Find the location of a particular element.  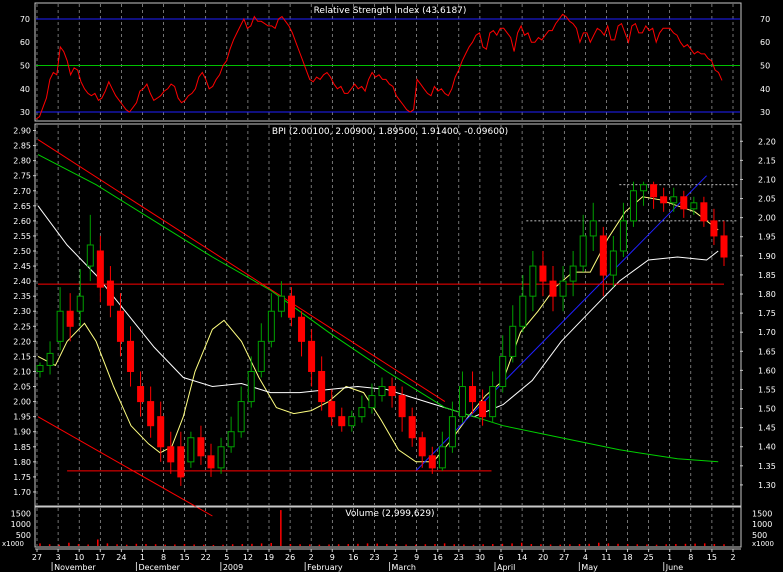

rsi-tick-label: 70 is located at coordinates (765, 19).